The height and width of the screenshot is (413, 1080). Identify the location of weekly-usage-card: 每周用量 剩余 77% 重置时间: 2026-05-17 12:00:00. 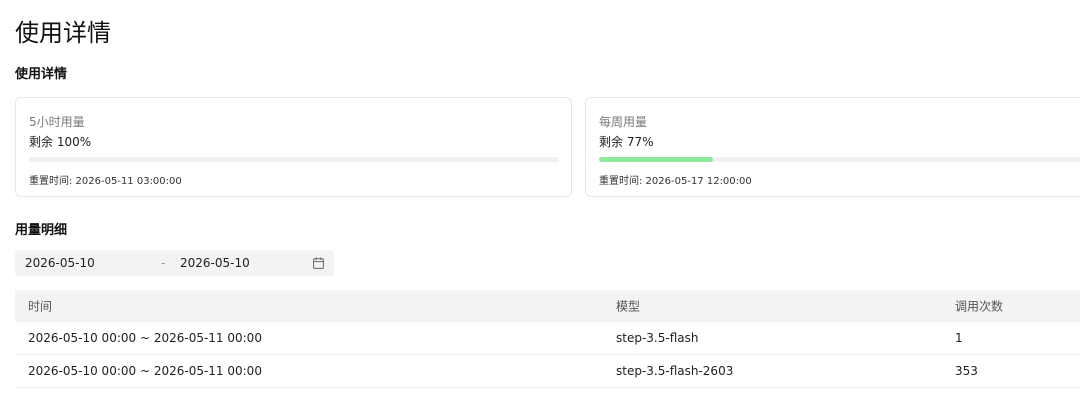
(832, 147).